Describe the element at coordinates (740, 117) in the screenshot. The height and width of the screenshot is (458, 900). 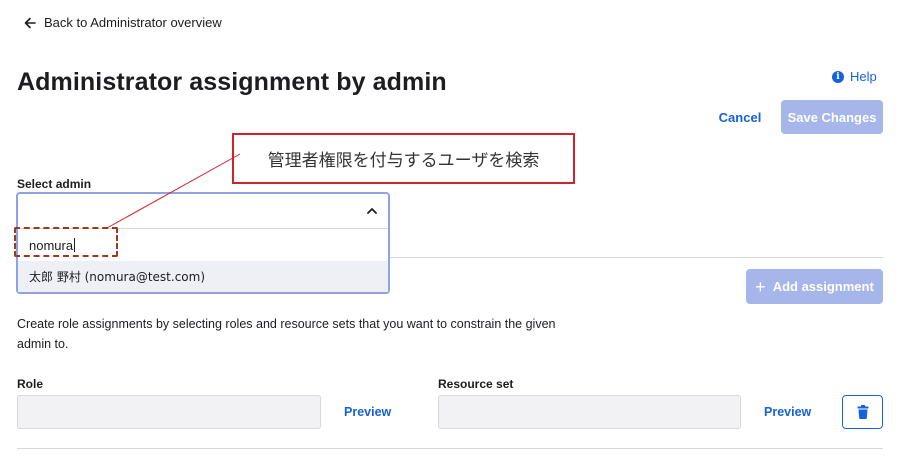
I see `cancel-button: Cancel` at that location.